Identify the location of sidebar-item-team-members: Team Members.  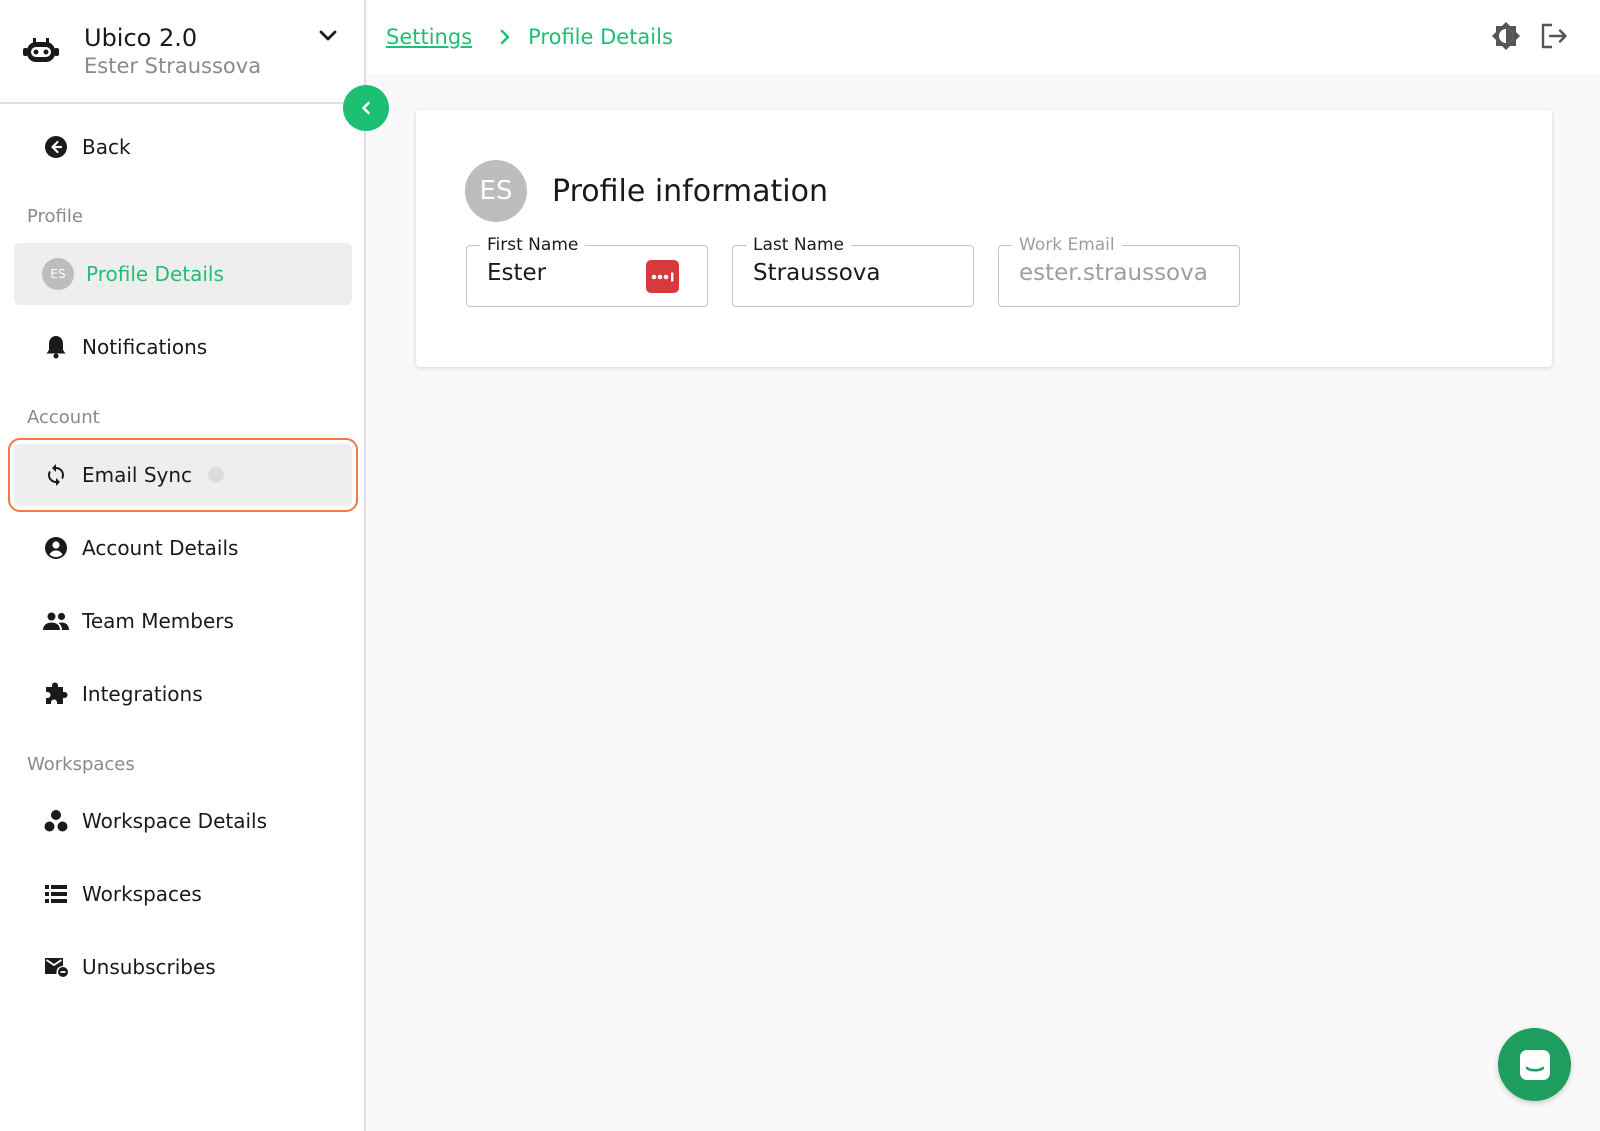
(183, 621).